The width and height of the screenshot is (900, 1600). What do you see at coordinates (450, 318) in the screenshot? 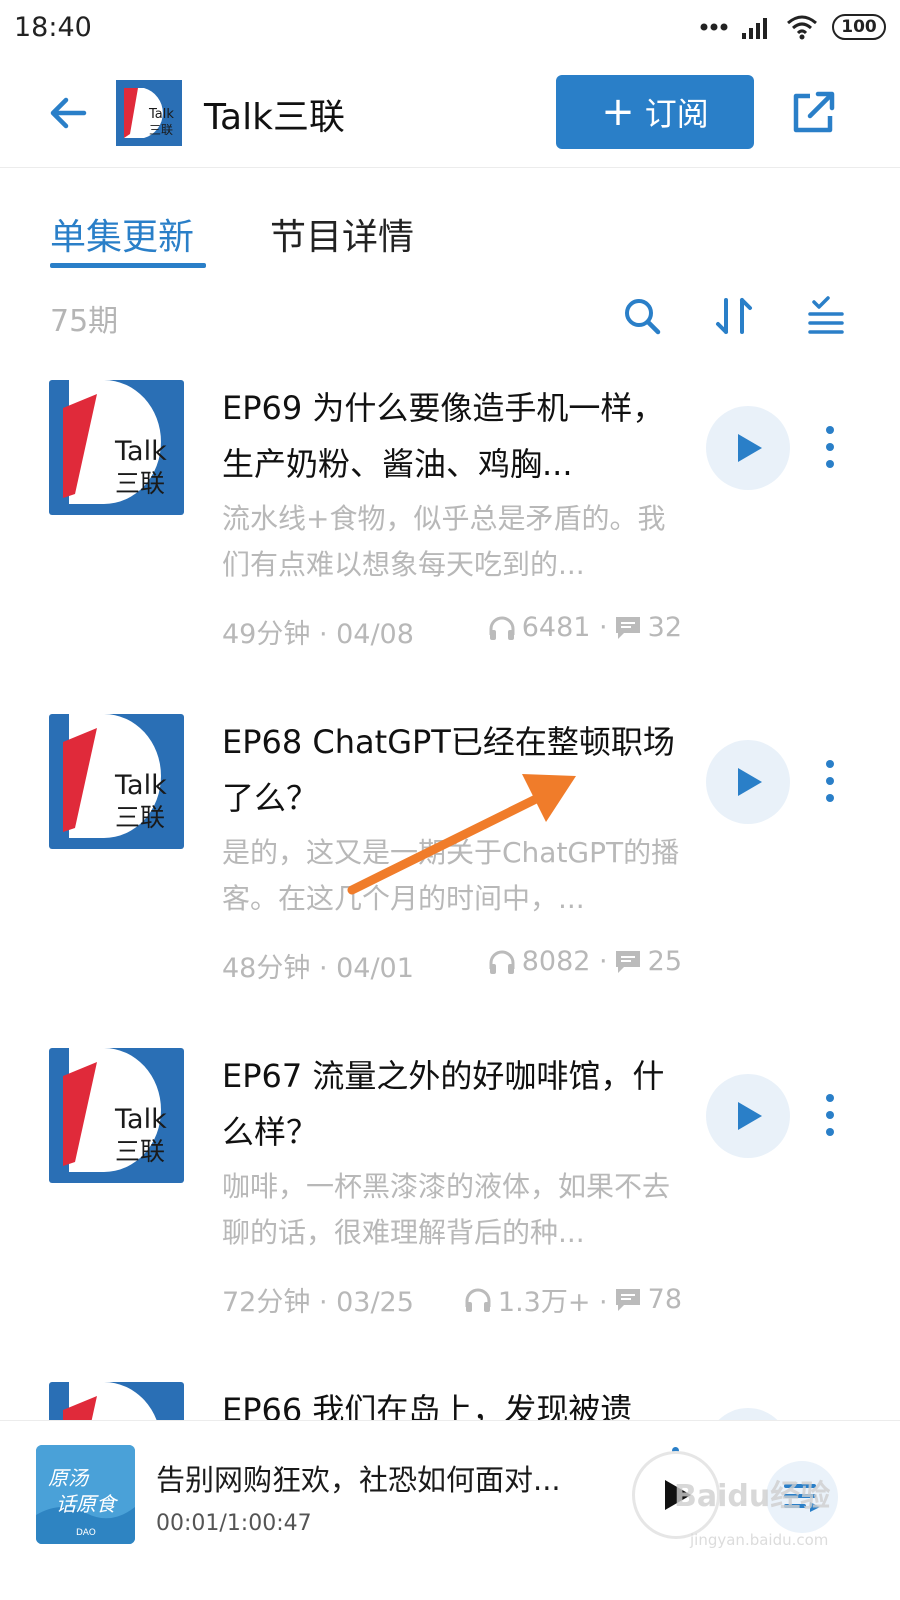
I see `episode-toolbar: 75期` at bounding box center [450, 318].